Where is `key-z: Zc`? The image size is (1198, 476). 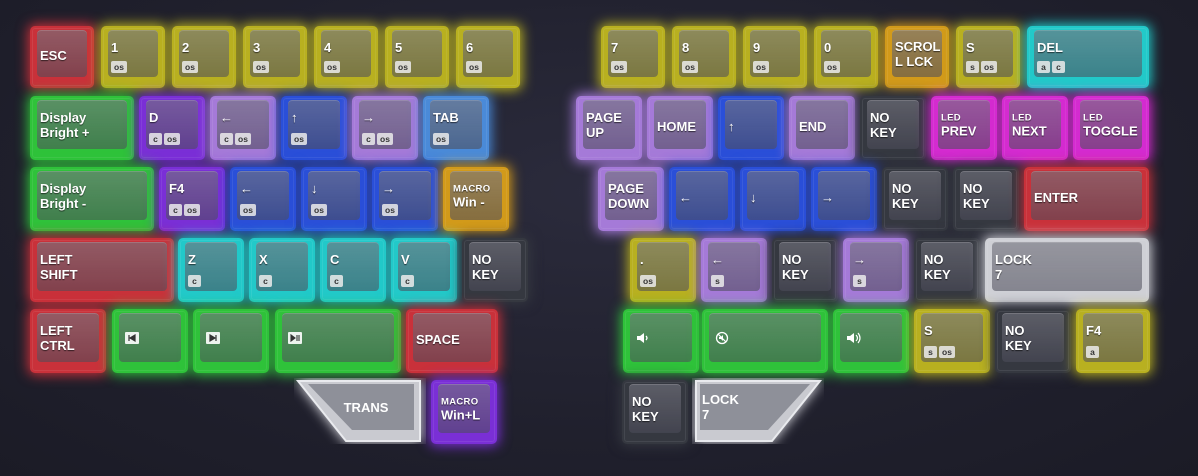
key-z: Zc is located at coordinates (211, 270).